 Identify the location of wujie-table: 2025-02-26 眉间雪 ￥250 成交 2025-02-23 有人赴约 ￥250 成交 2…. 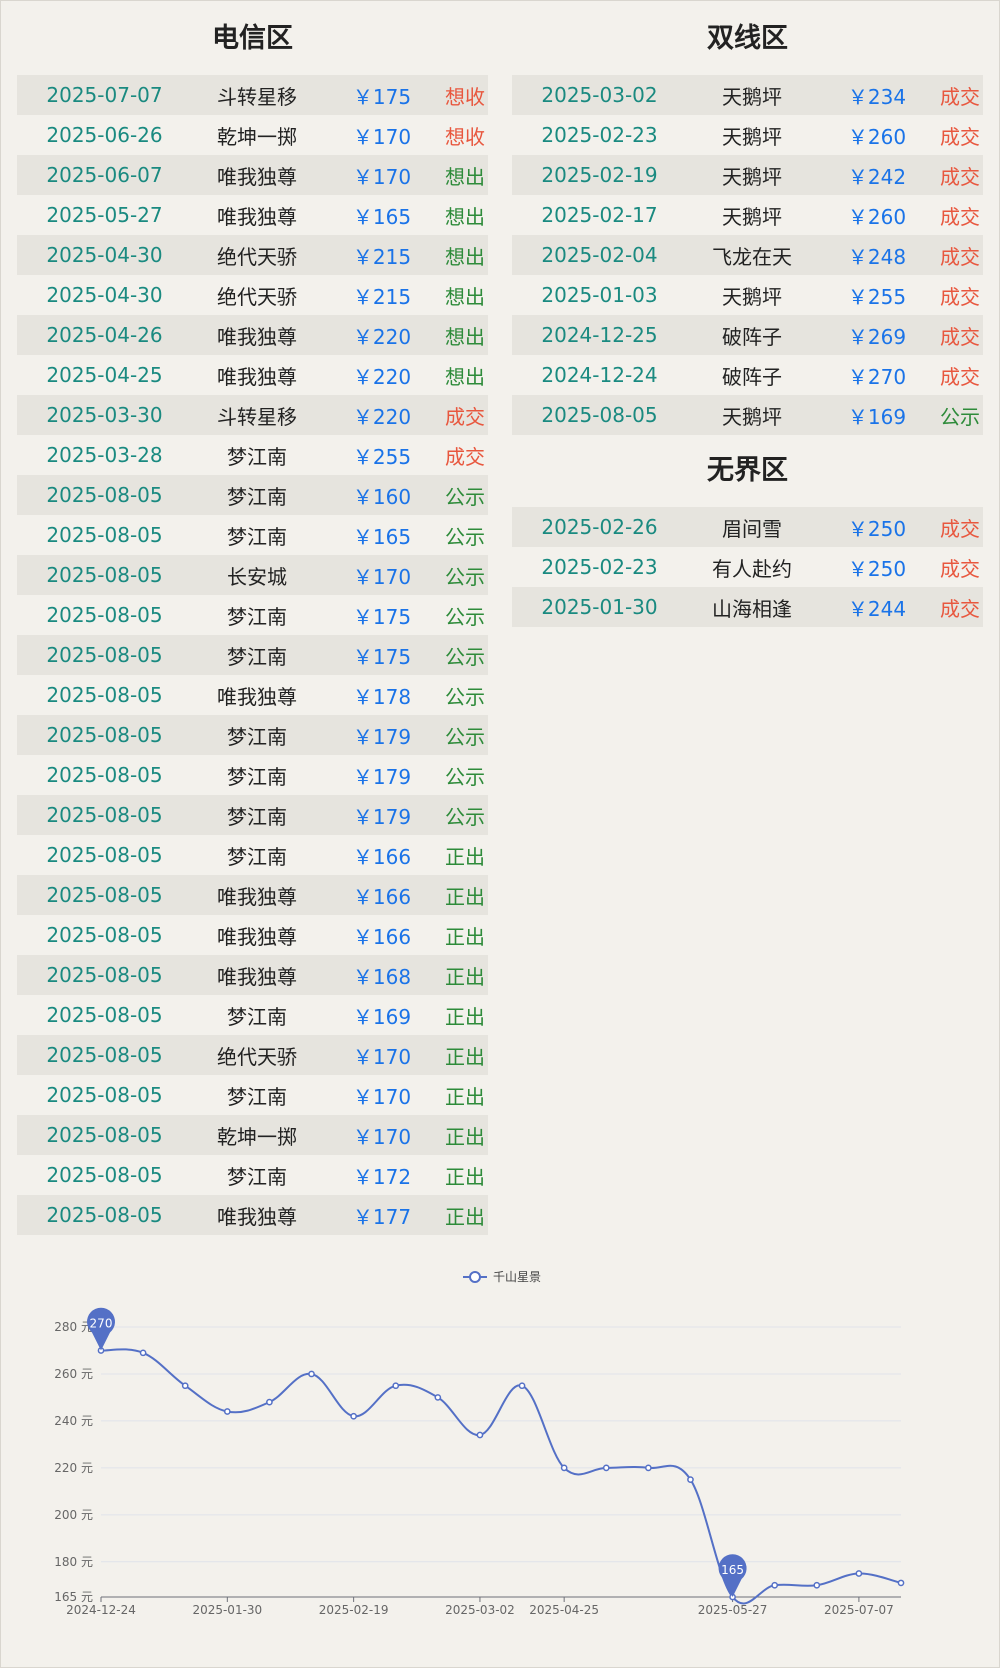
(747, 567).